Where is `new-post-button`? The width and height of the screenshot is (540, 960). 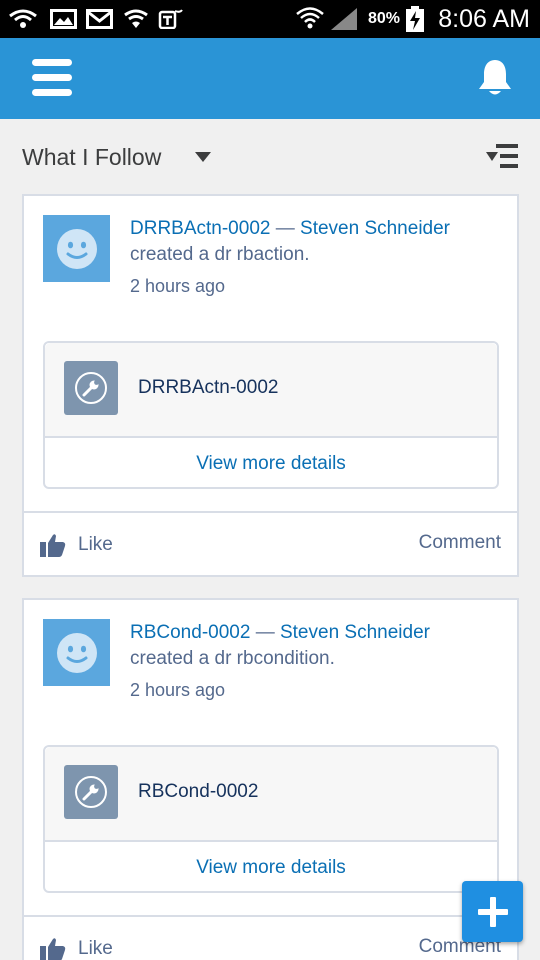 new-post-button is located at coordinates (492, 911).